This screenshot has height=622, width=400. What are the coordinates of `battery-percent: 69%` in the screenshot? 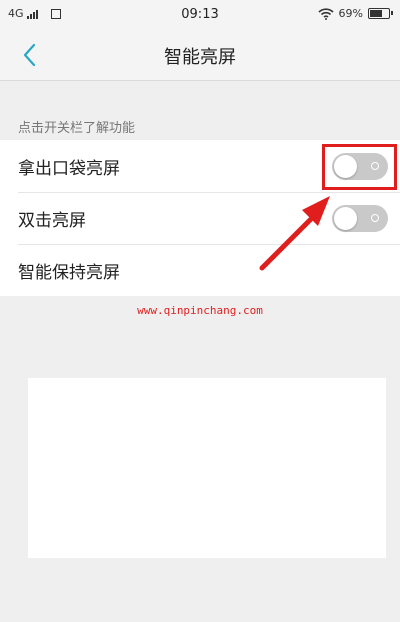 It's located at (350, 13).